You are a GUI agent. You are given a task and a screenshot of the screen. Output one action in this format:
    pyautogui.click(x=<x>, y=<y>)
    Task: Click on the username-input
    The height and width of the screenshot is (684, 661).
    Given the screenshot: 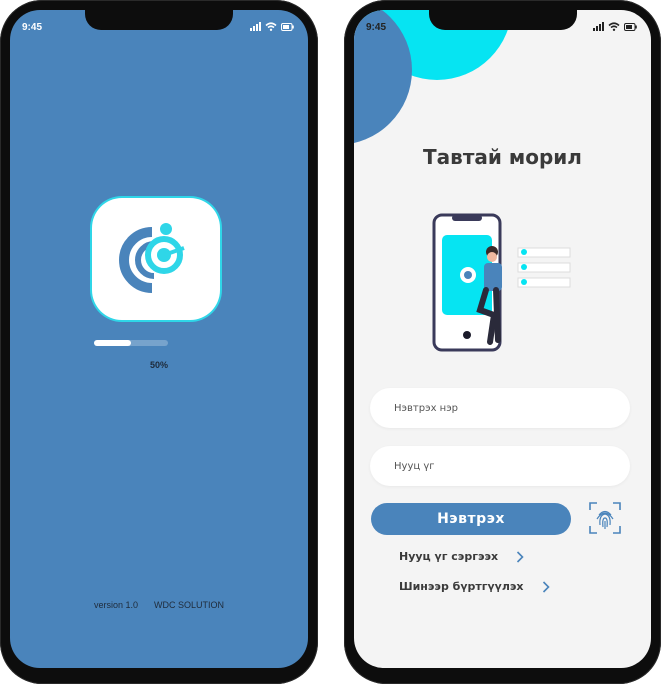 What is the action you would take?
    pyautogui.click(x=500, y=408)
    